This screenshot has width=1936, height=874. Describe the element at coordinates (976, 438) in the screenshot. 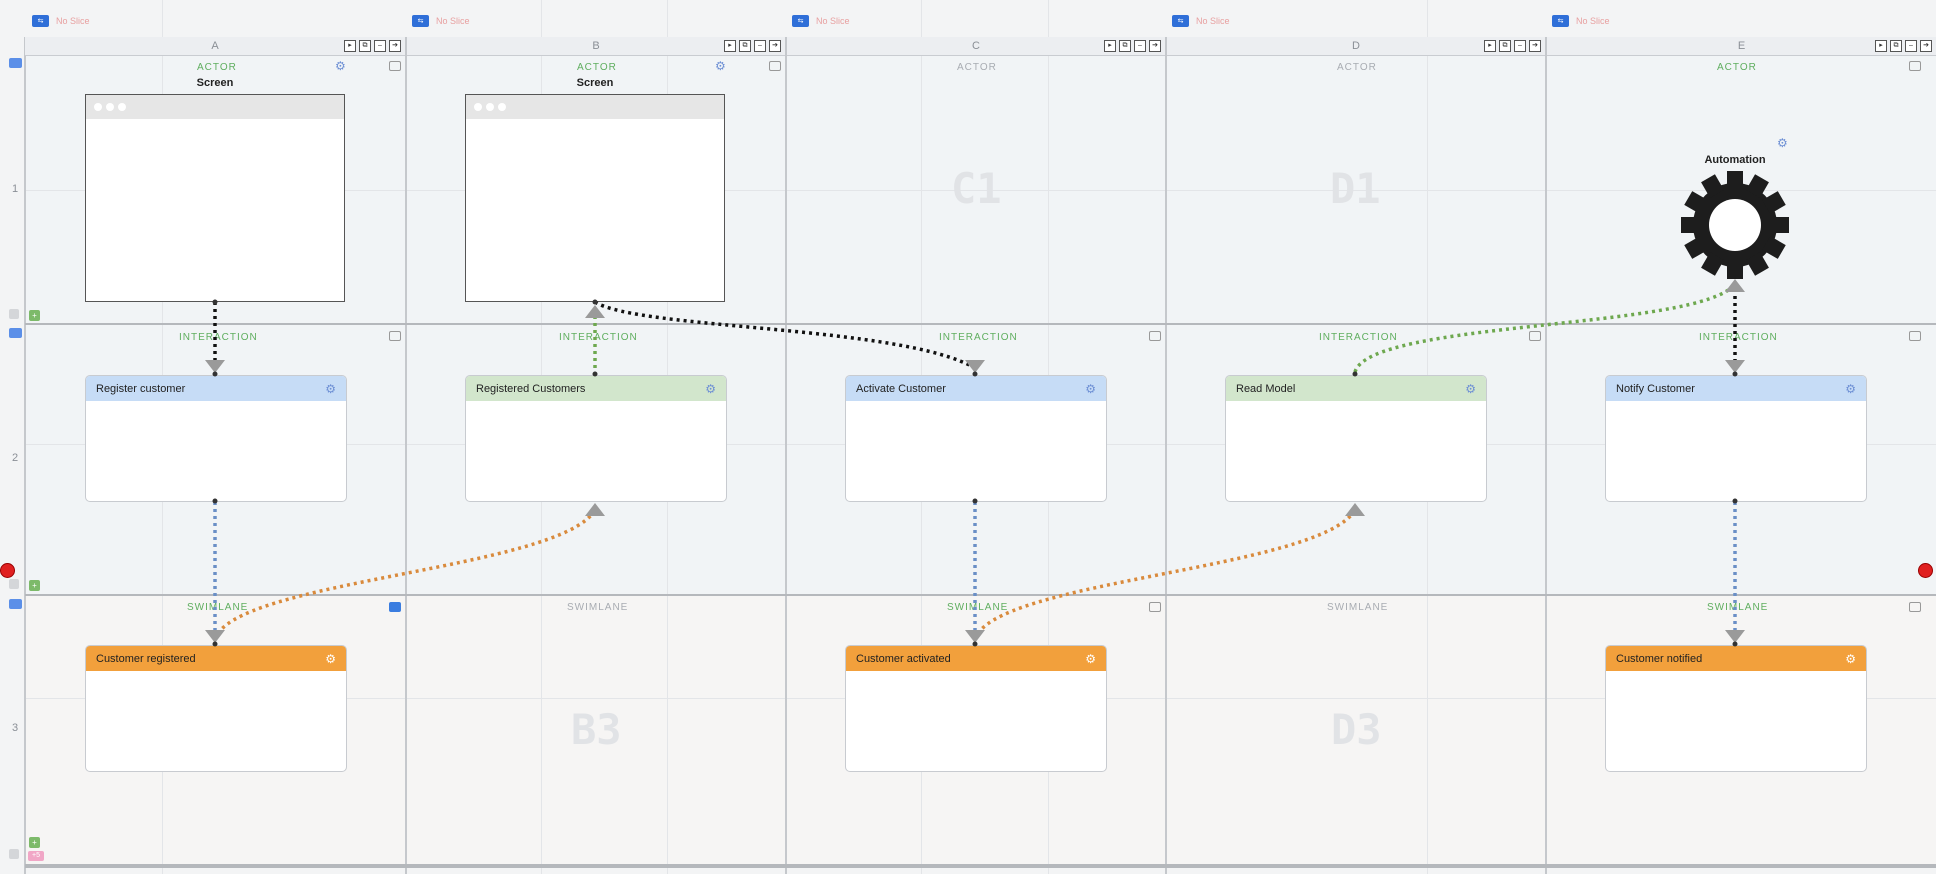

I see `command-card: Activate Customer ⚙` at that location.